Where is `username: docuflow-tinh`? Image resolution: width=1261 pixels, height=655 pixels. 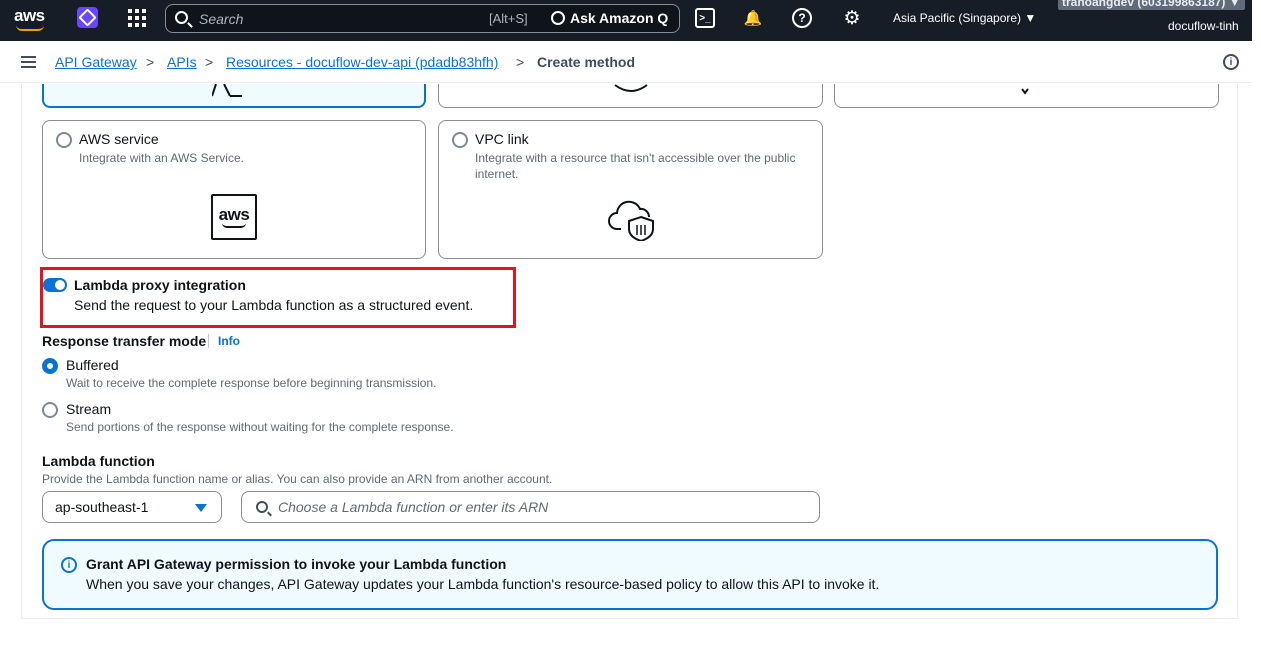
username: docuflow-tinh is located at coordinates (1203, 26).